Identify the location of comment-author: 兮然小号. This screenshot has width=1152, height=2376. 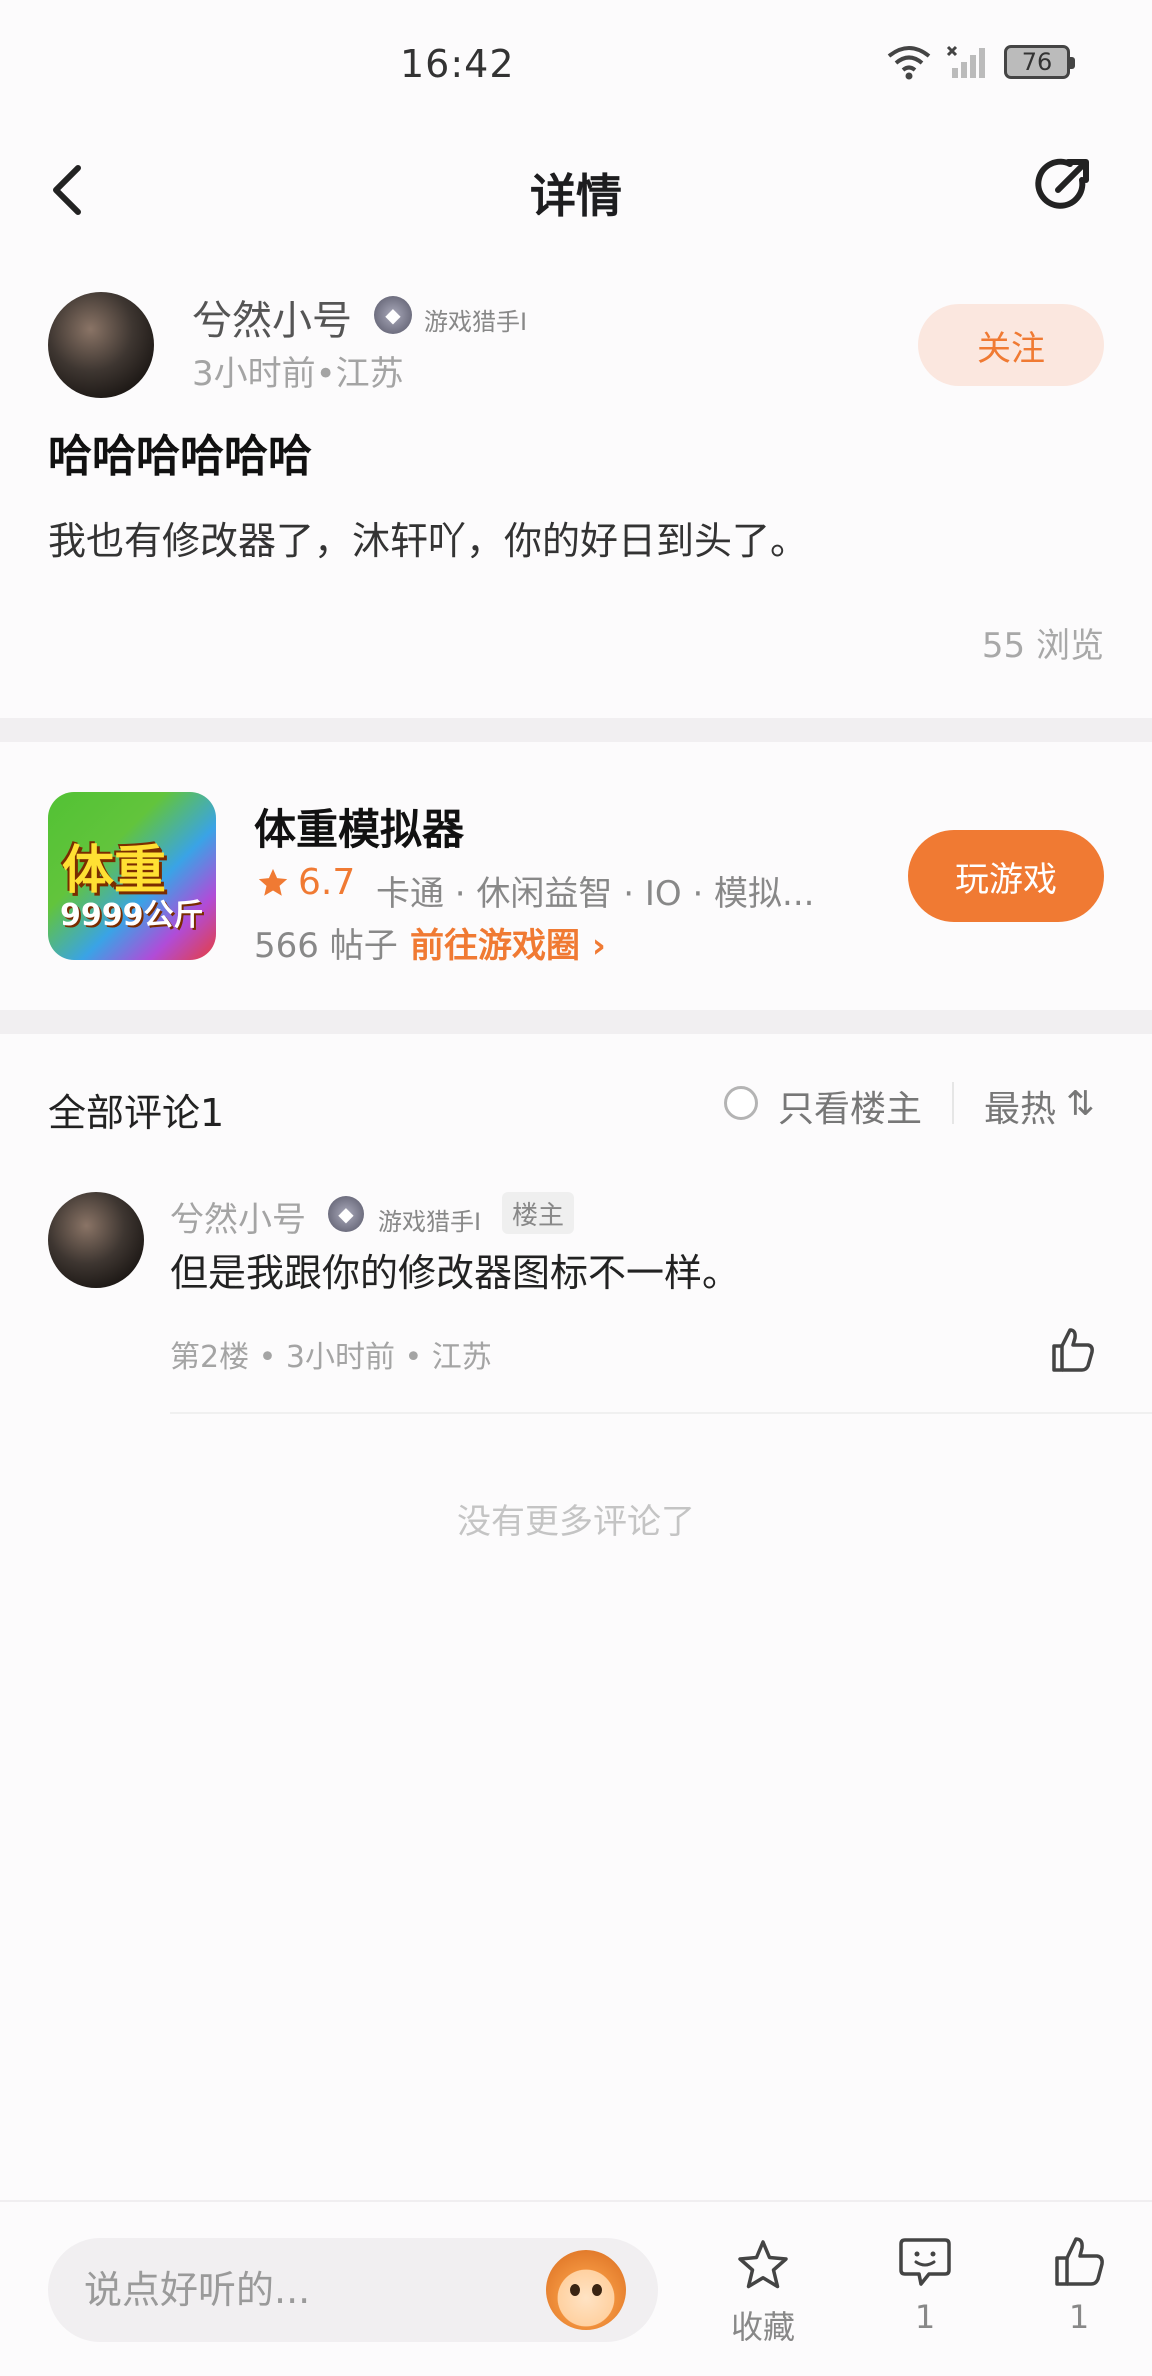
(238, 1216).